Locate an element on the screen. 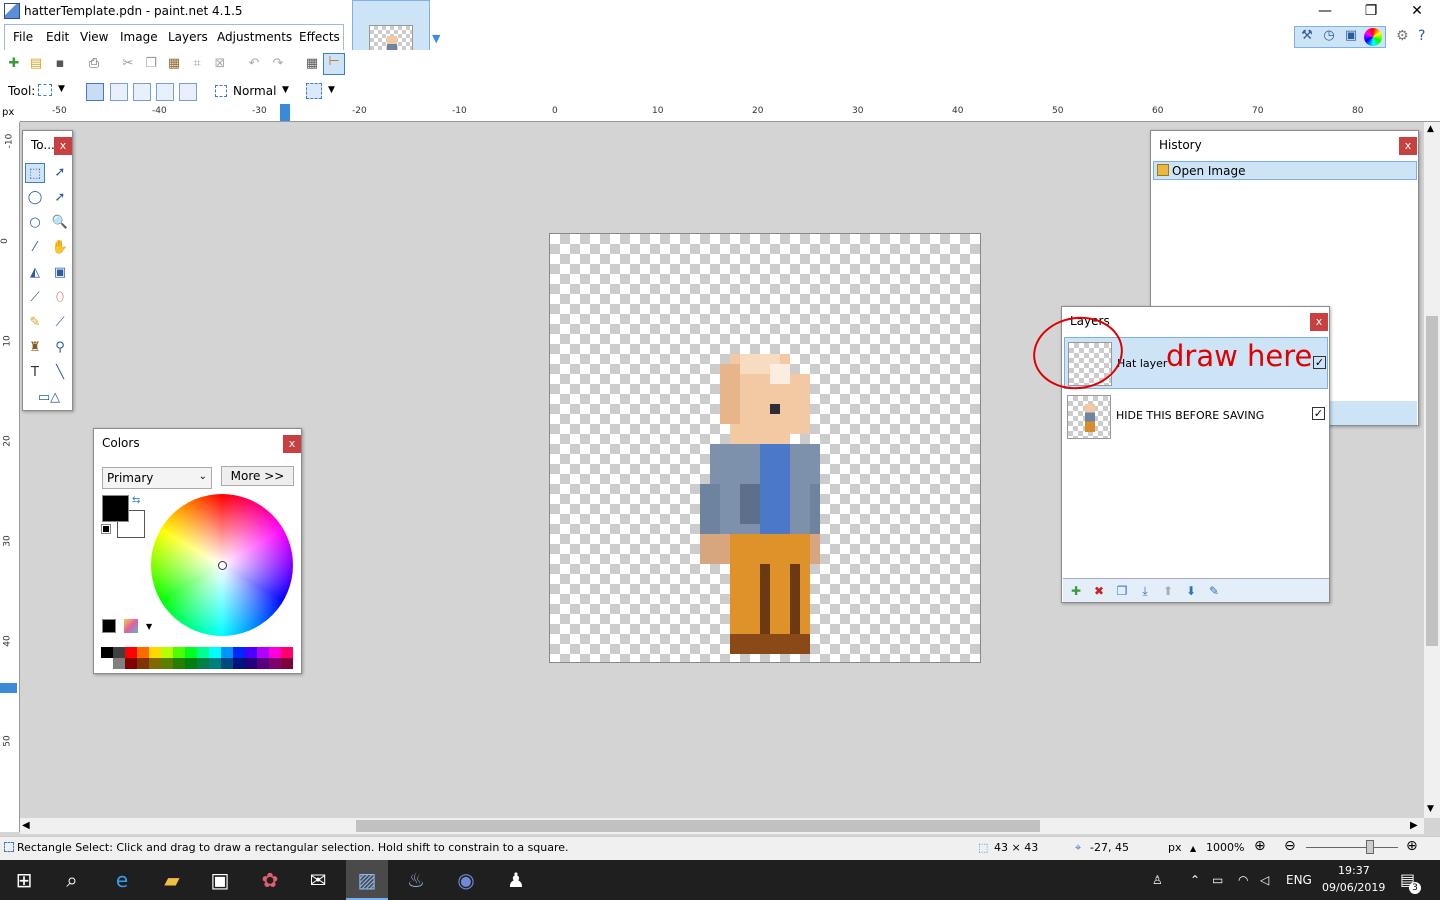  history-item: Open Image is located at coordinates (1285, 170).